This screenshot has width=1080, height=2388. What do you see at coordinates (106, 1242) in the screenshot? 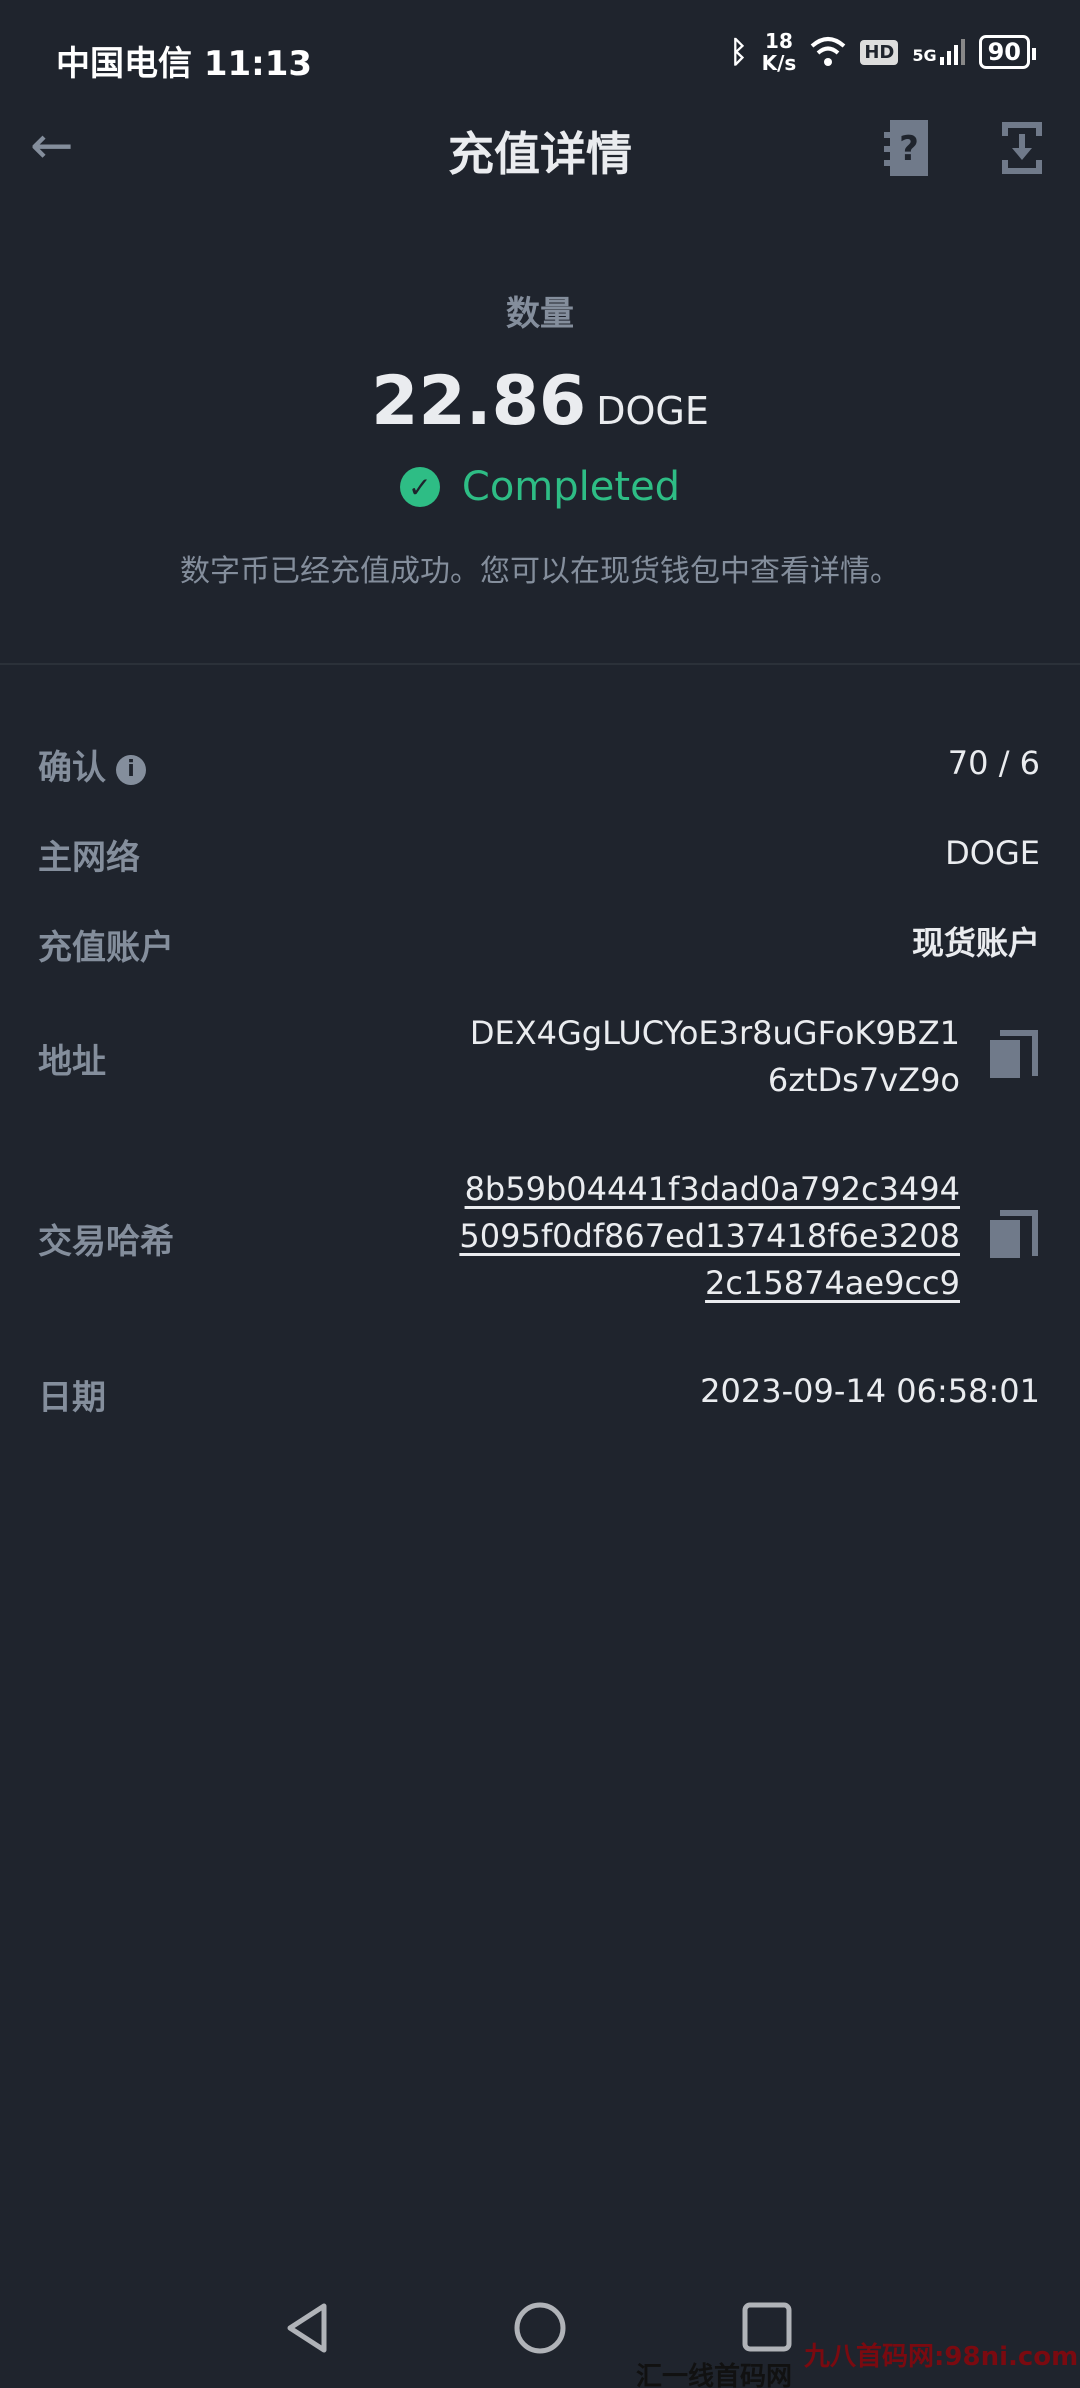
I see `txid-label: 交易哈希` at bounding box center [106, 1242].